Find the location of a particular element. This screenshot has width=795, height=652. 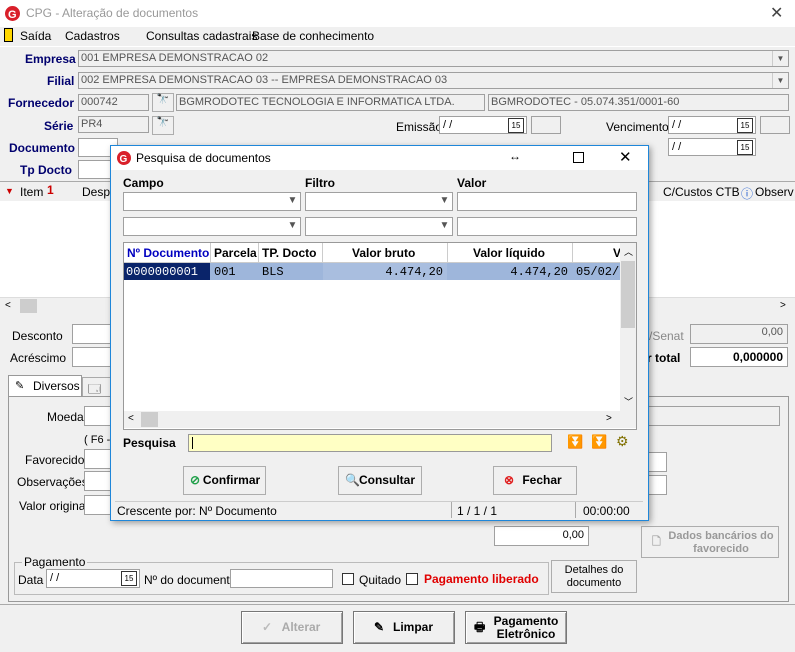

liberado-label: Pagamento liberado is located at coordinates (481, 579).